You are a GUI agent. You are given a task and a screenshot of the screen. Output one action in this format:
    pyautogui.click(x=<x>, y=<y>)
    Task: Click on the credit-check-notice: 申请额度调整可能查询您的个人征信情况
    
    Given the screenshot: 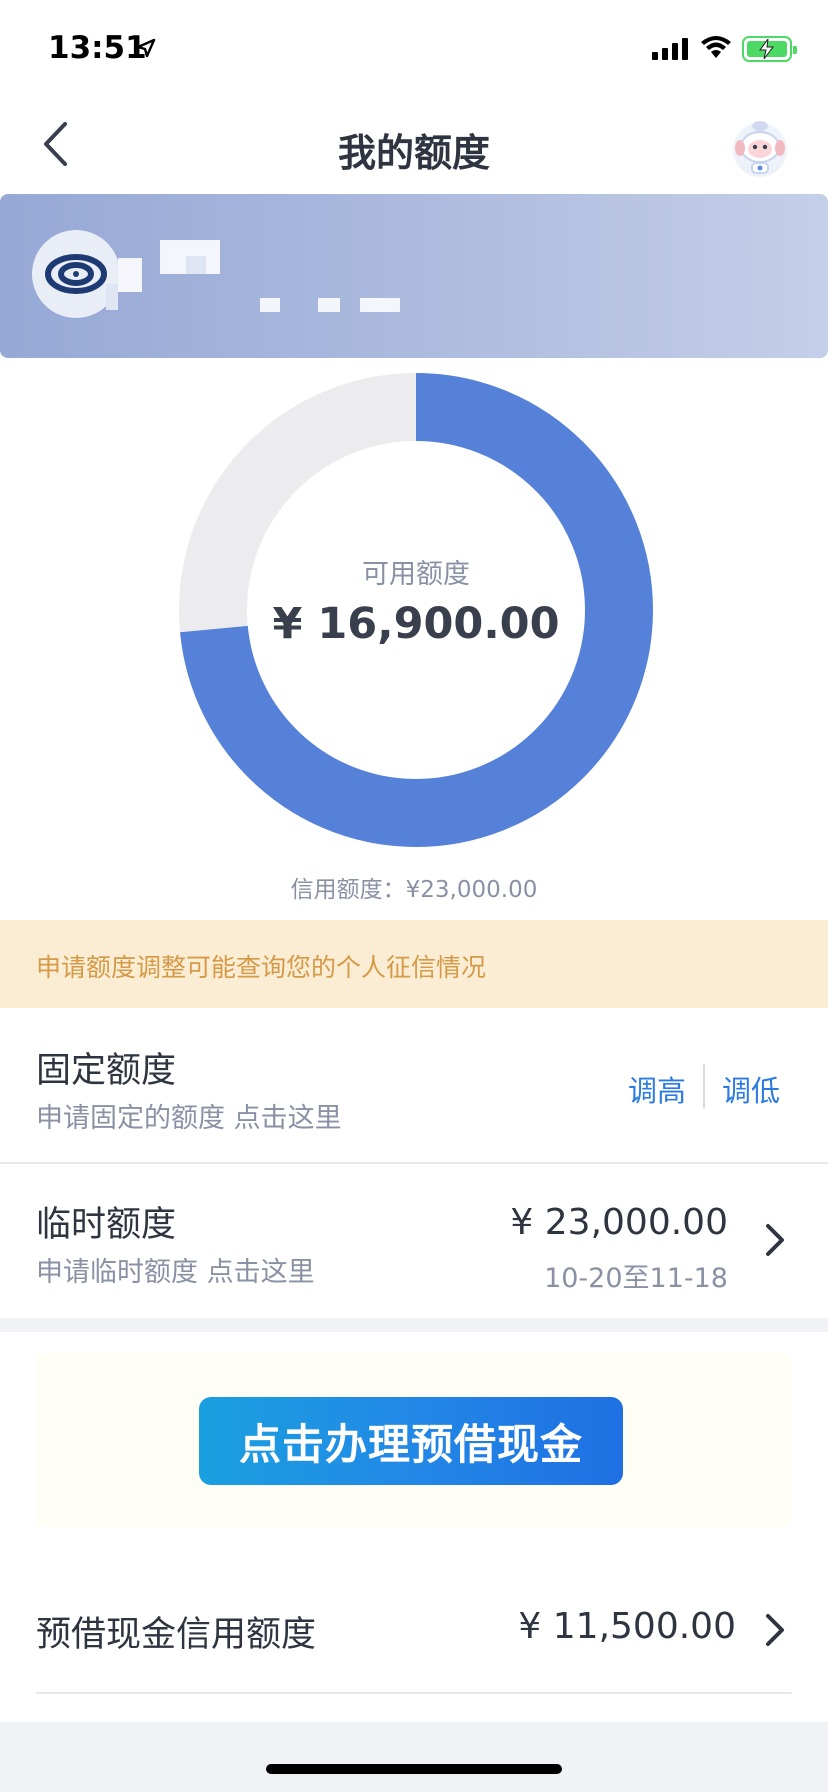 What is the action you would take?
    pyautogui.click(x=414, y=964)
    